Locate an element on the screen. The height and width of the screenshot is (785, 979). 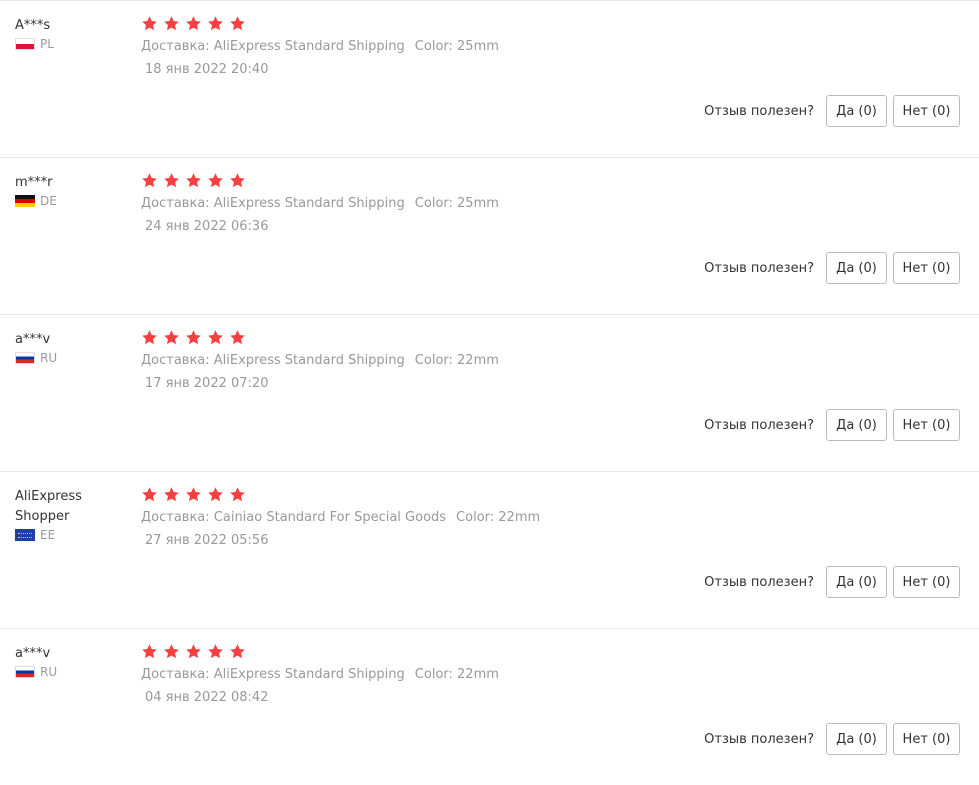
country-code: EE is located at coordinates (48, 535).